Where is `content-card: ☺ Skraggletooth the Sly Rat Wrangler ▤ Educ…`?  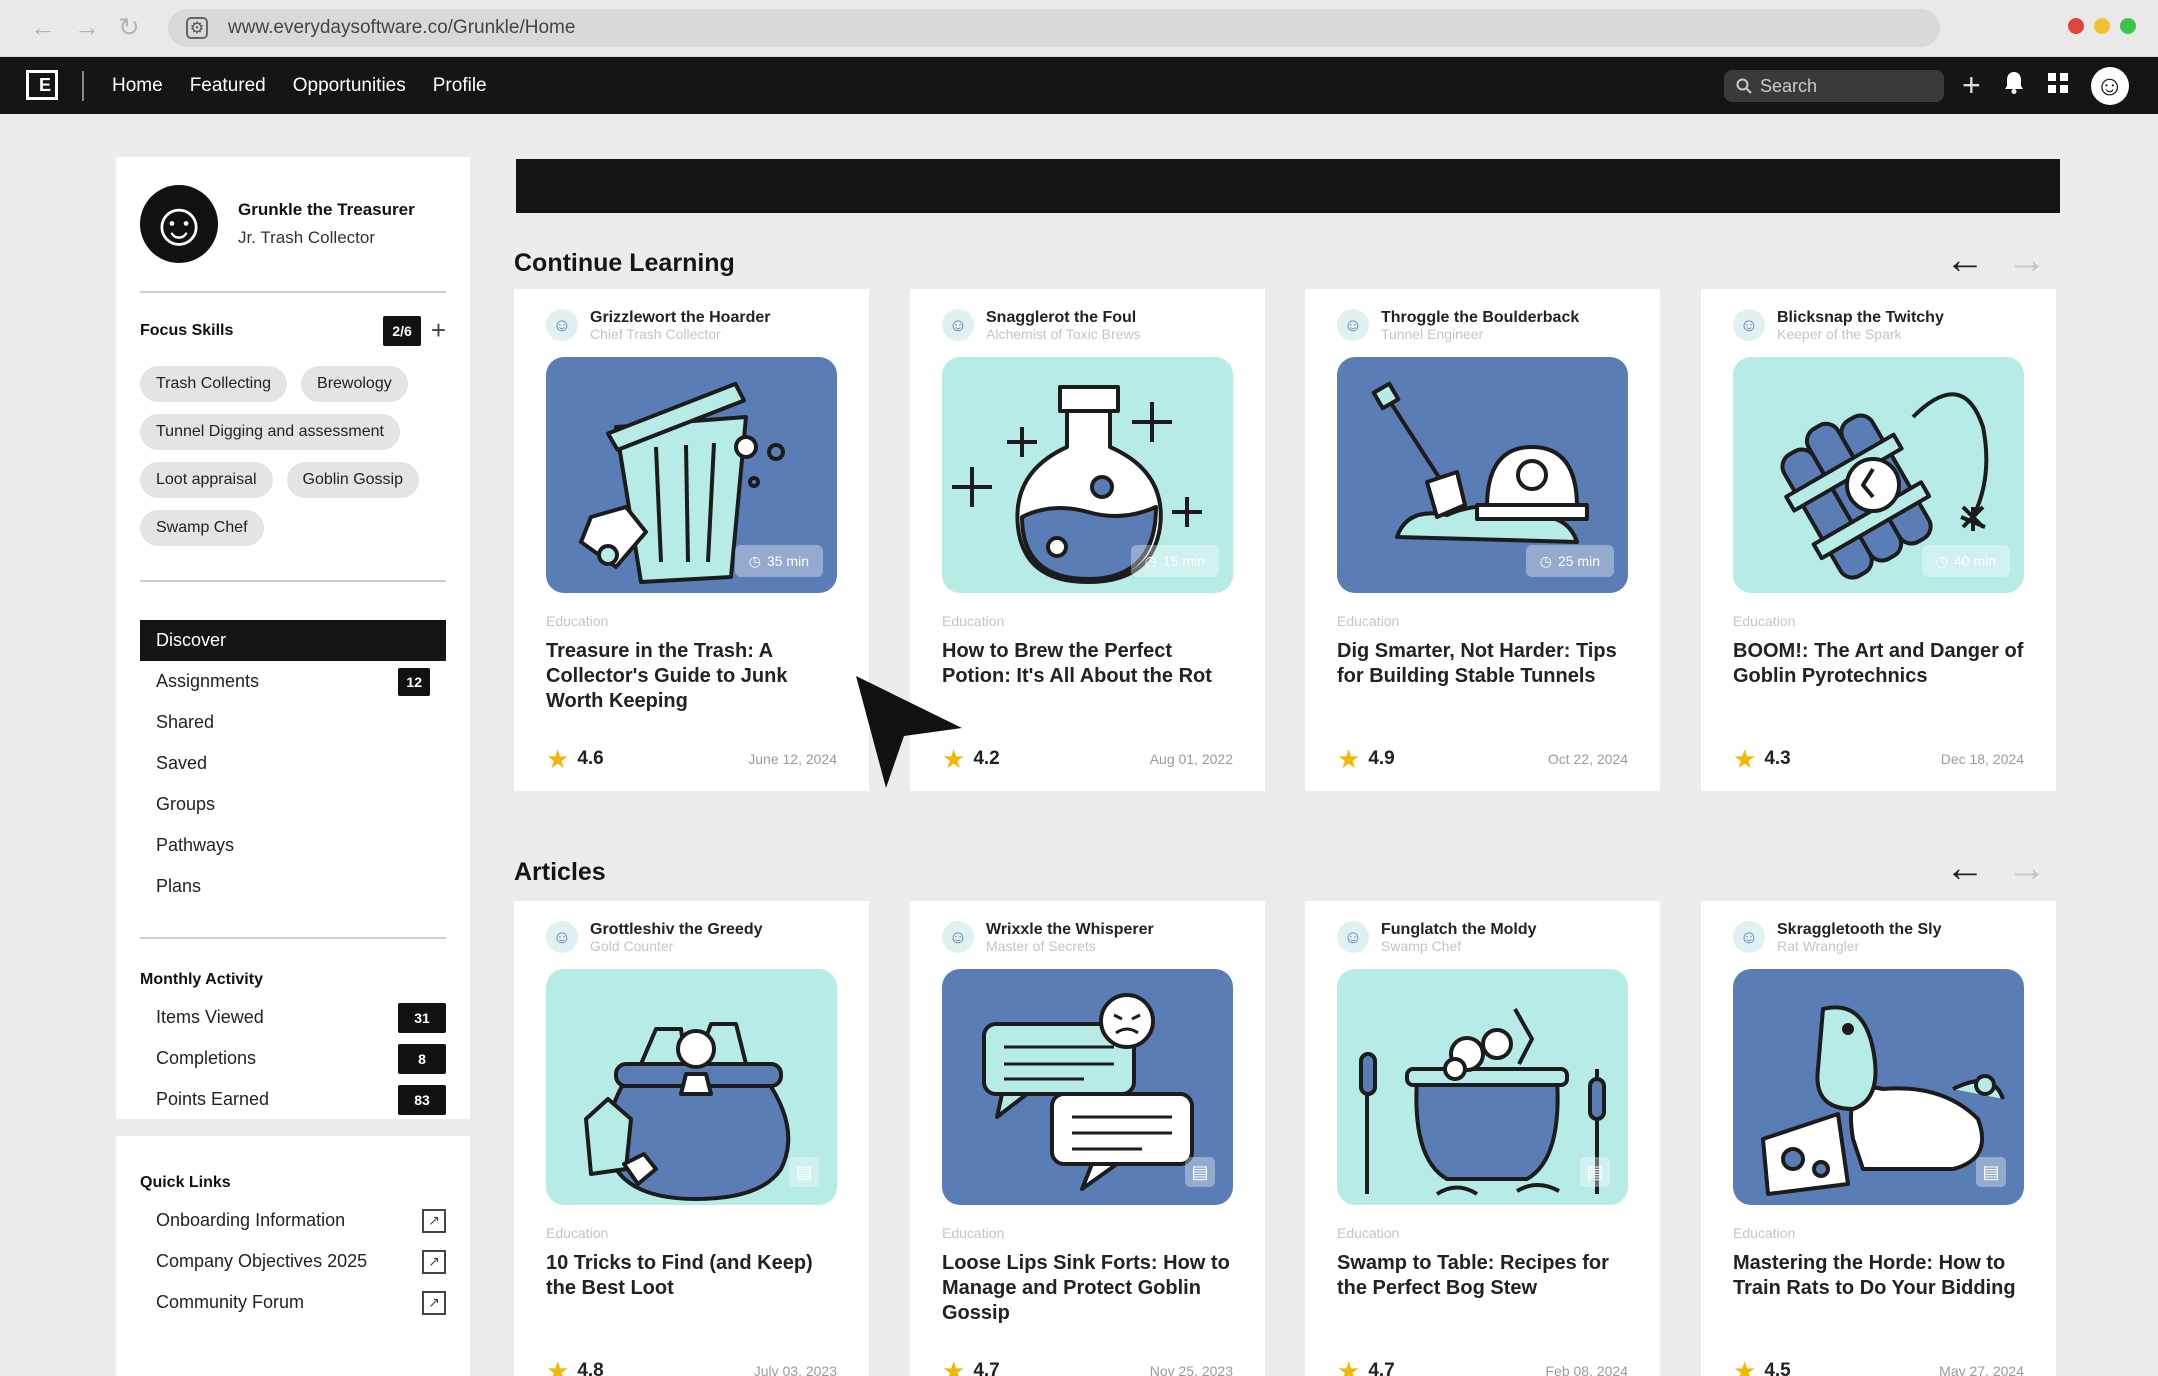
content-card: ☺ Skraggletooth the Sly Rat Wrangler ▤ Educ… is located at coordinates (1878, 1138).